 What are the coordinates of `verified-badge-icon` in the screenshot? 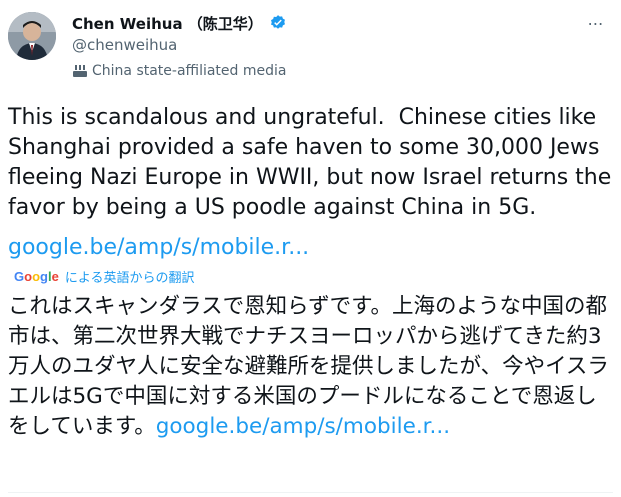 It's located at (278, 23).